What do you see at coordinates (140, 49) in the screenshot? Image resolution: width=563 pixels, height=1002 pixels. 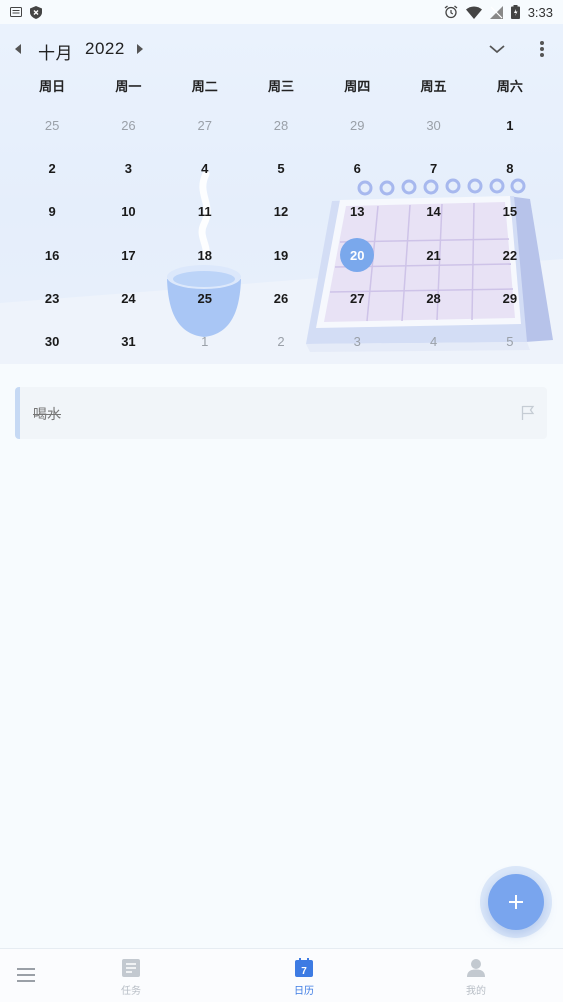 I see `next-month-icon` at bounding box center [140, 49].